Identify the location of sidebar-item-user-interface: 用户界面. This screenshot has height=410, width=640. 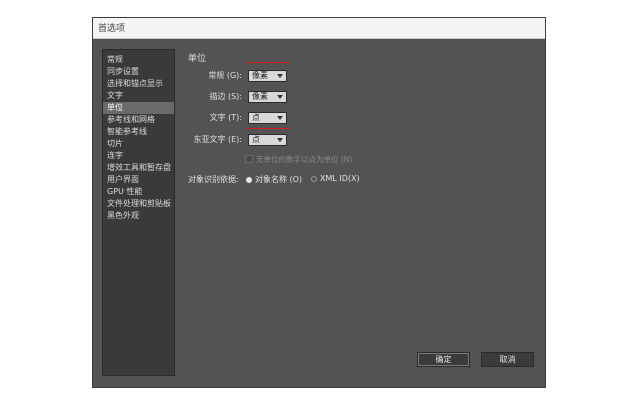
(138, 180).